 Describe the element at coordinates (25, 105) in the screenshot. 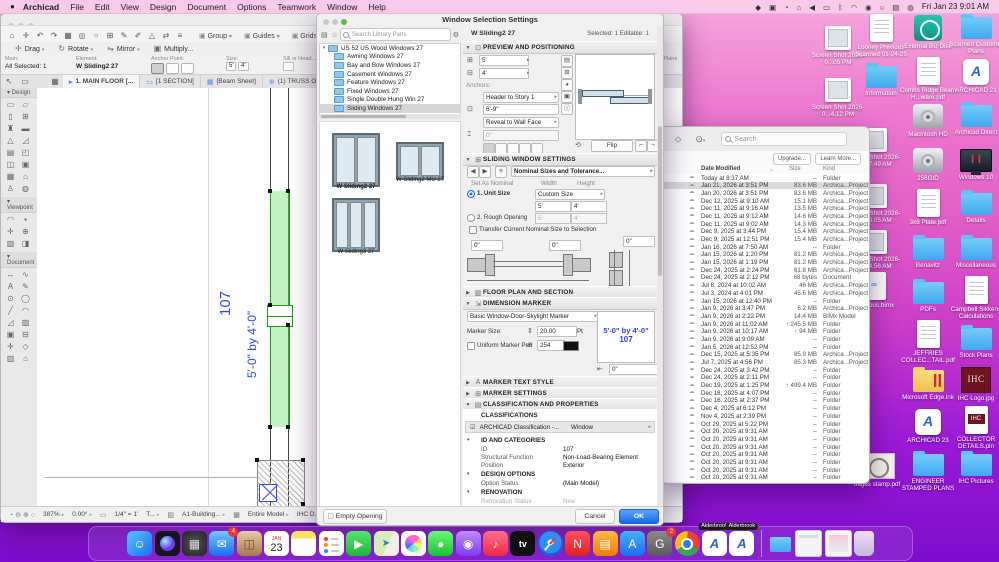

I see `tool-icon-design-1: ▱` at that location.